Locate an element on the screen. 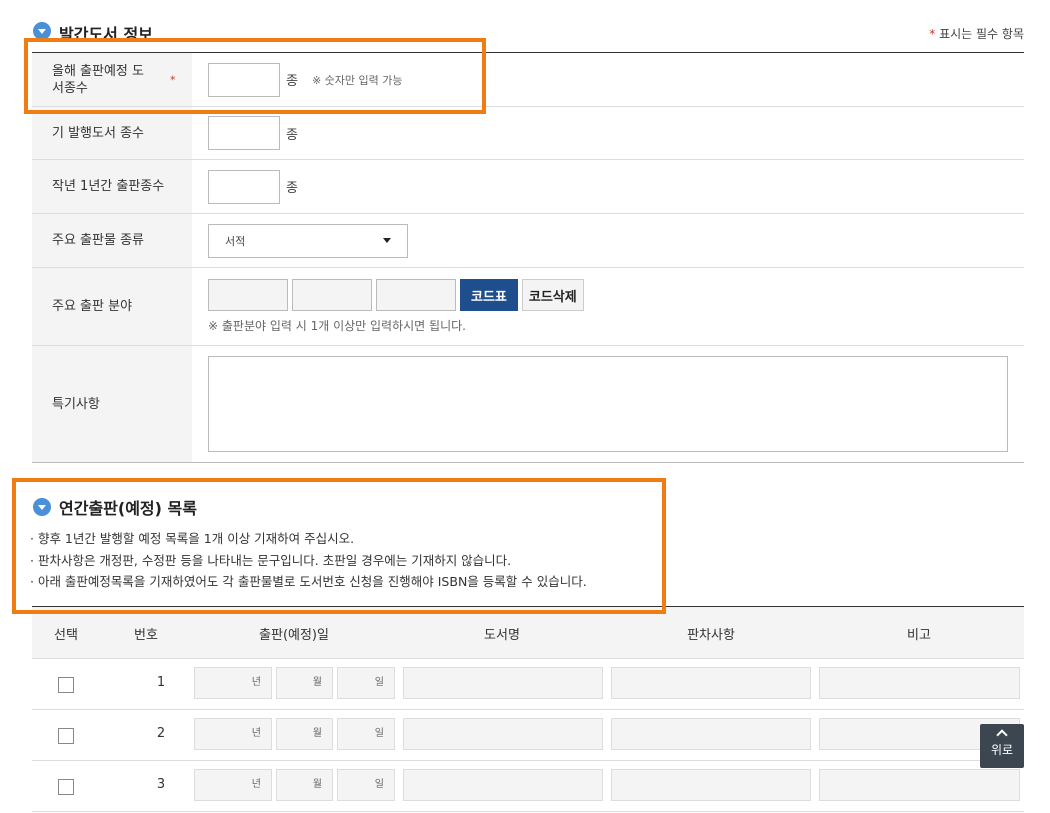 Image resolution: width=1050 pixels, height=813 pixels. form-label: 주요 출판 분야 is located at coordinates (112, 306).